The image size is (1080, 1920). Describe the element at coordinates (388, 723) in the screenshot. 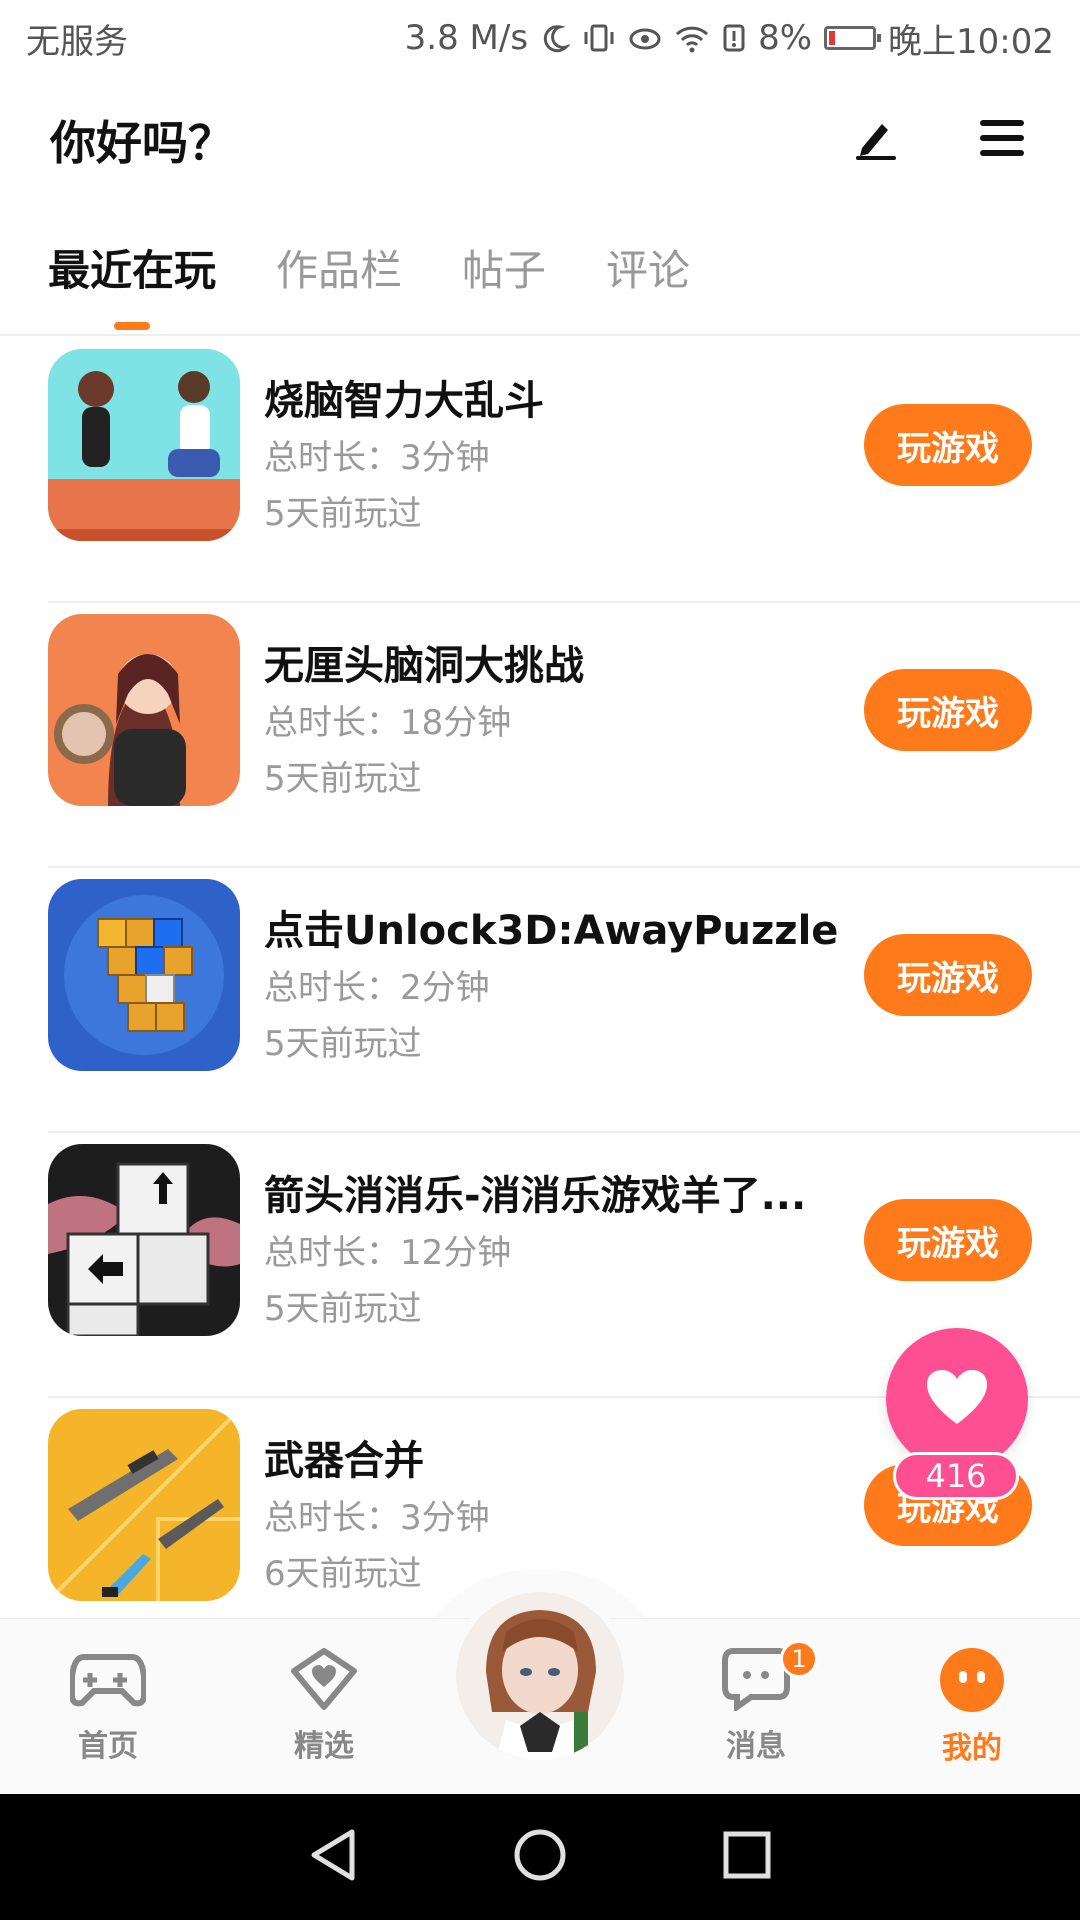

I see `play-duration: 总时长：18分钟` at that location.